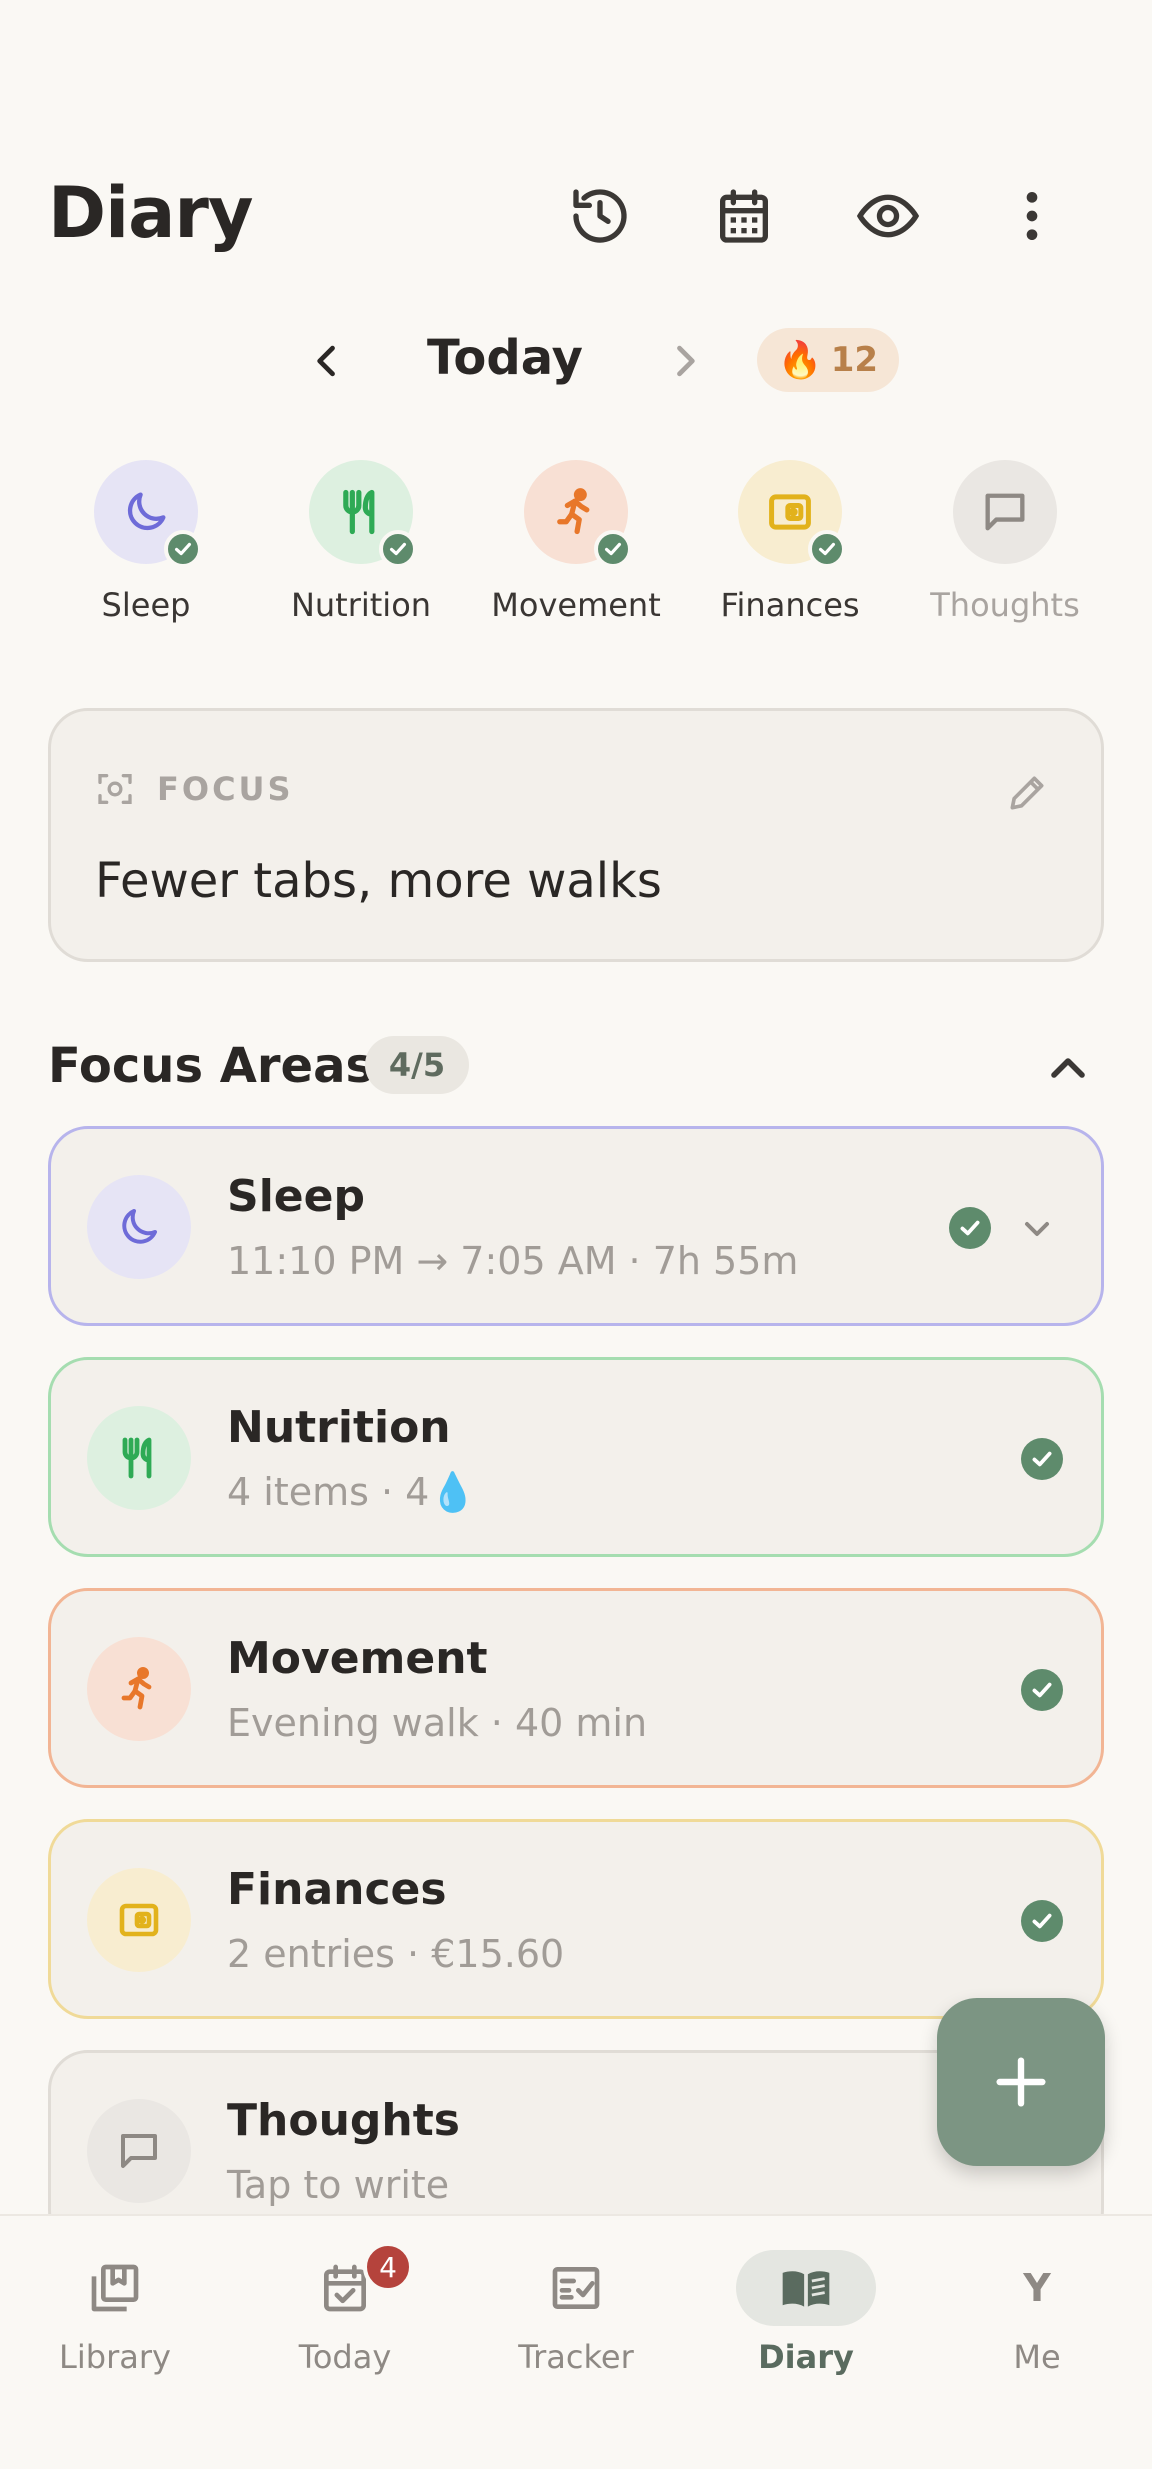 This screenshot has width=1152, height=2469. Describe the element at coordinates (800, 360) in the screenshot. I see `fire-icon: 🔥` at that location.